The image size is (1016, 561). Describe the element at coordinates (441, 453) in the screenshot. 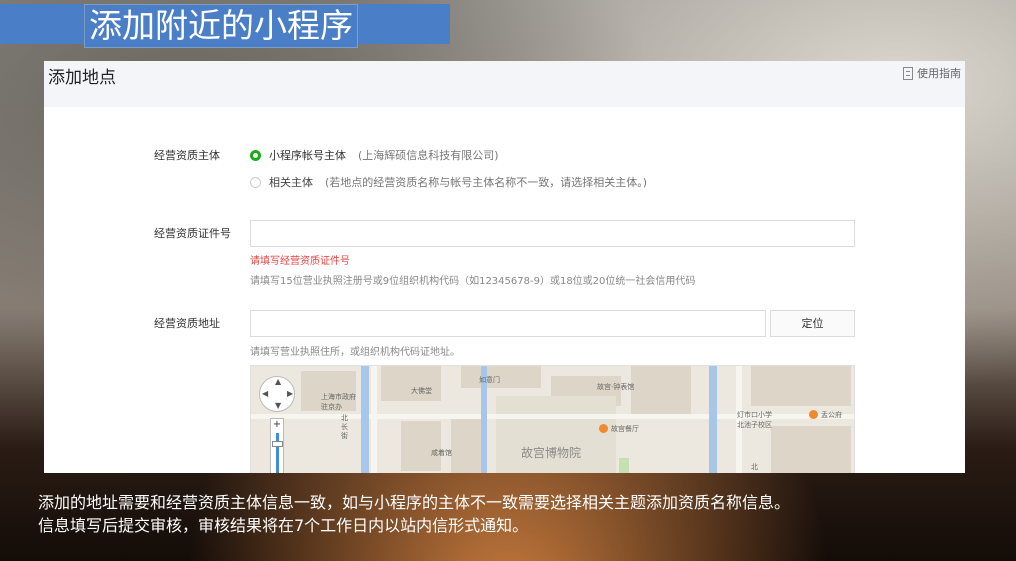

I see `map-label-hall: 咸着馆` at that location.